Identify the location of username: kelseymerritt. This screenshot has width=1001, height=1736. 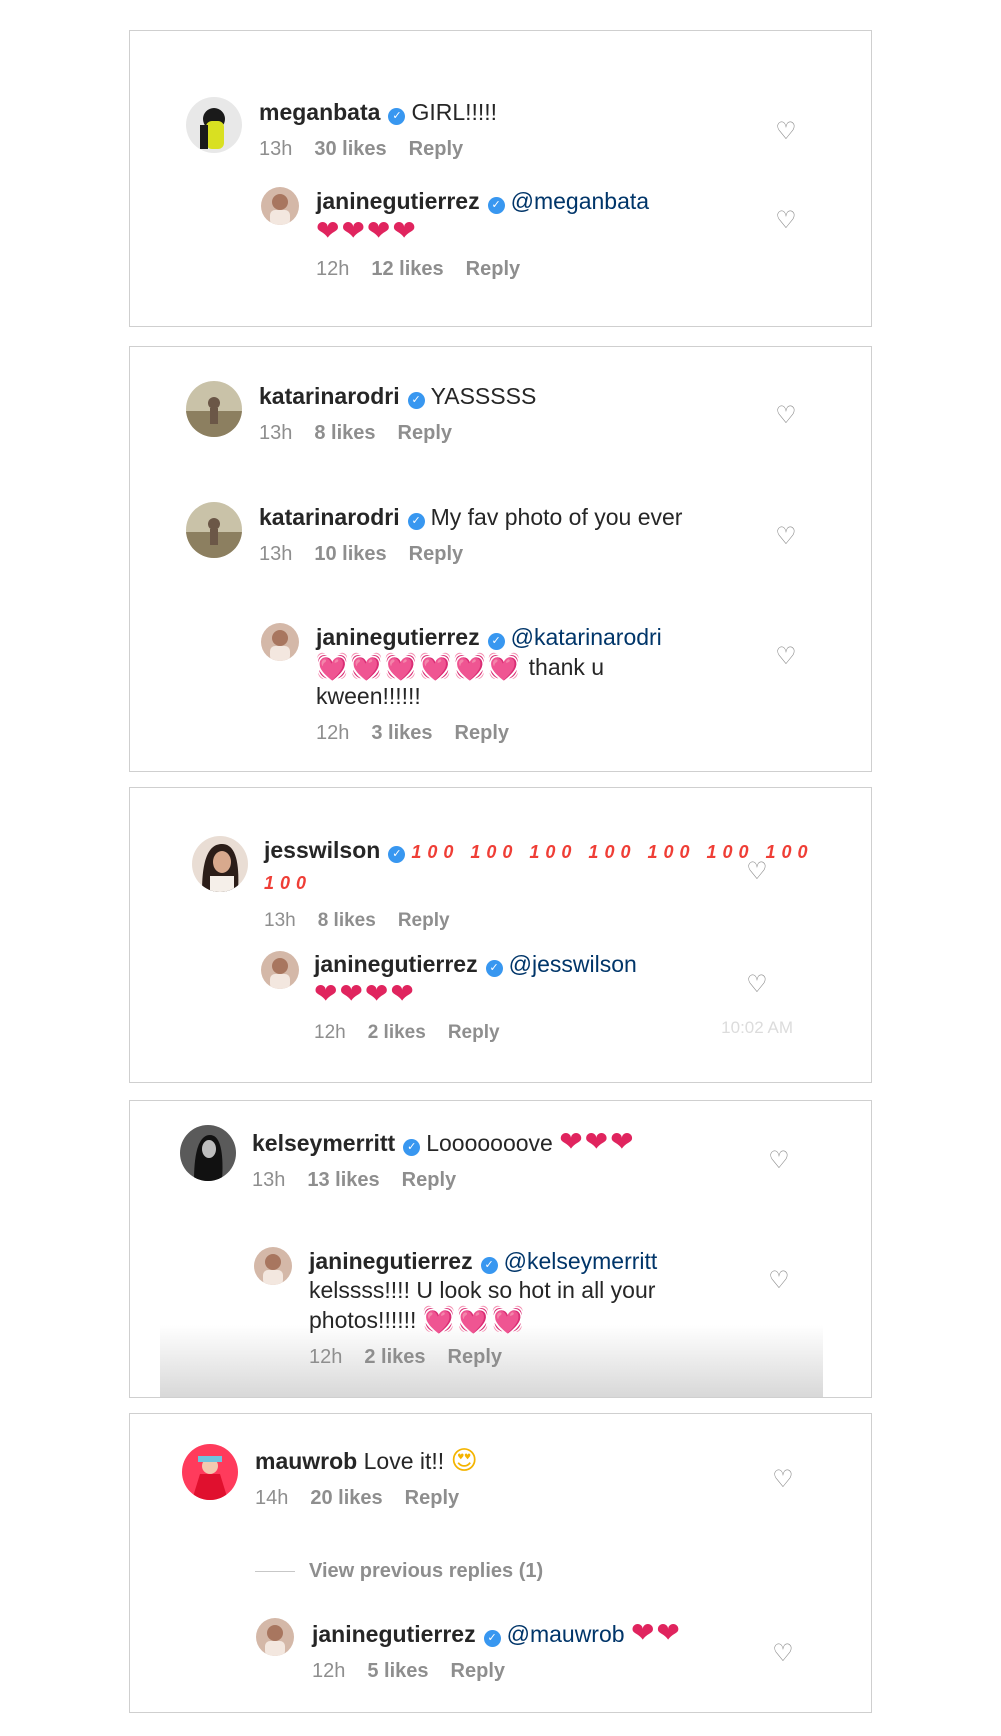
(323, 1143).